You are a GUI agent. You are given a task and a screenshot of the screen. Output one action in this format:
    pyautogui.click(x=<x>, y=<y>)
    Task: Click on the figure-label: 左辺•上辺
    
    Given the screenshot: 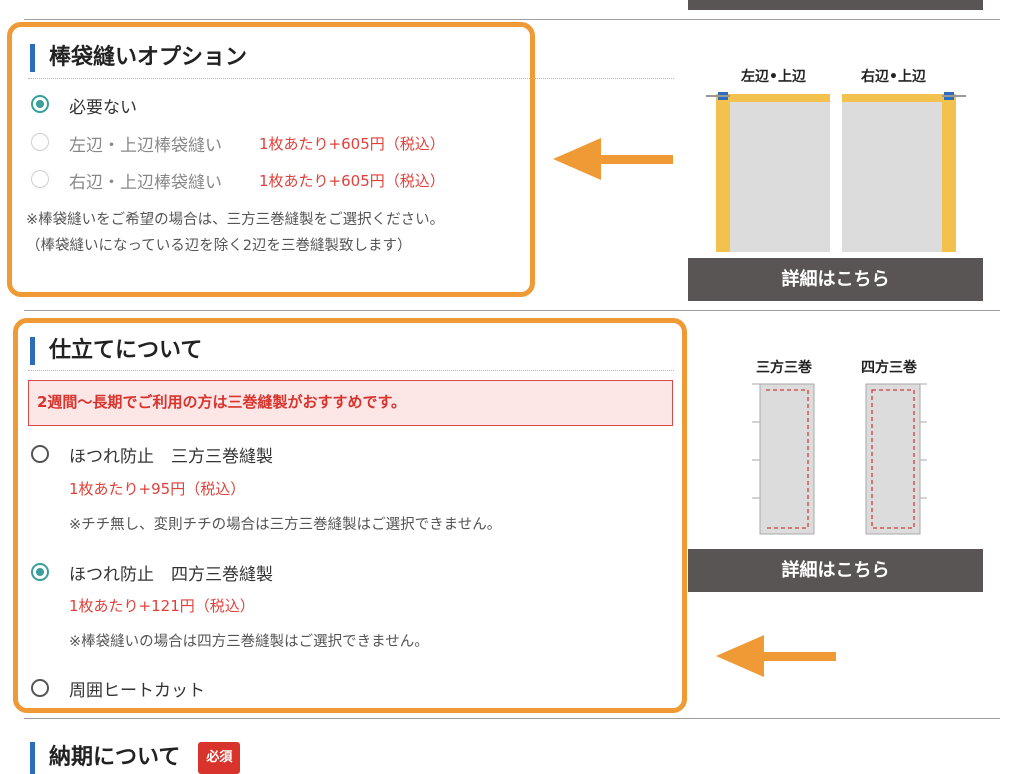 What is the action you would take?
    pyautogui.click(x=773, y=77)
    